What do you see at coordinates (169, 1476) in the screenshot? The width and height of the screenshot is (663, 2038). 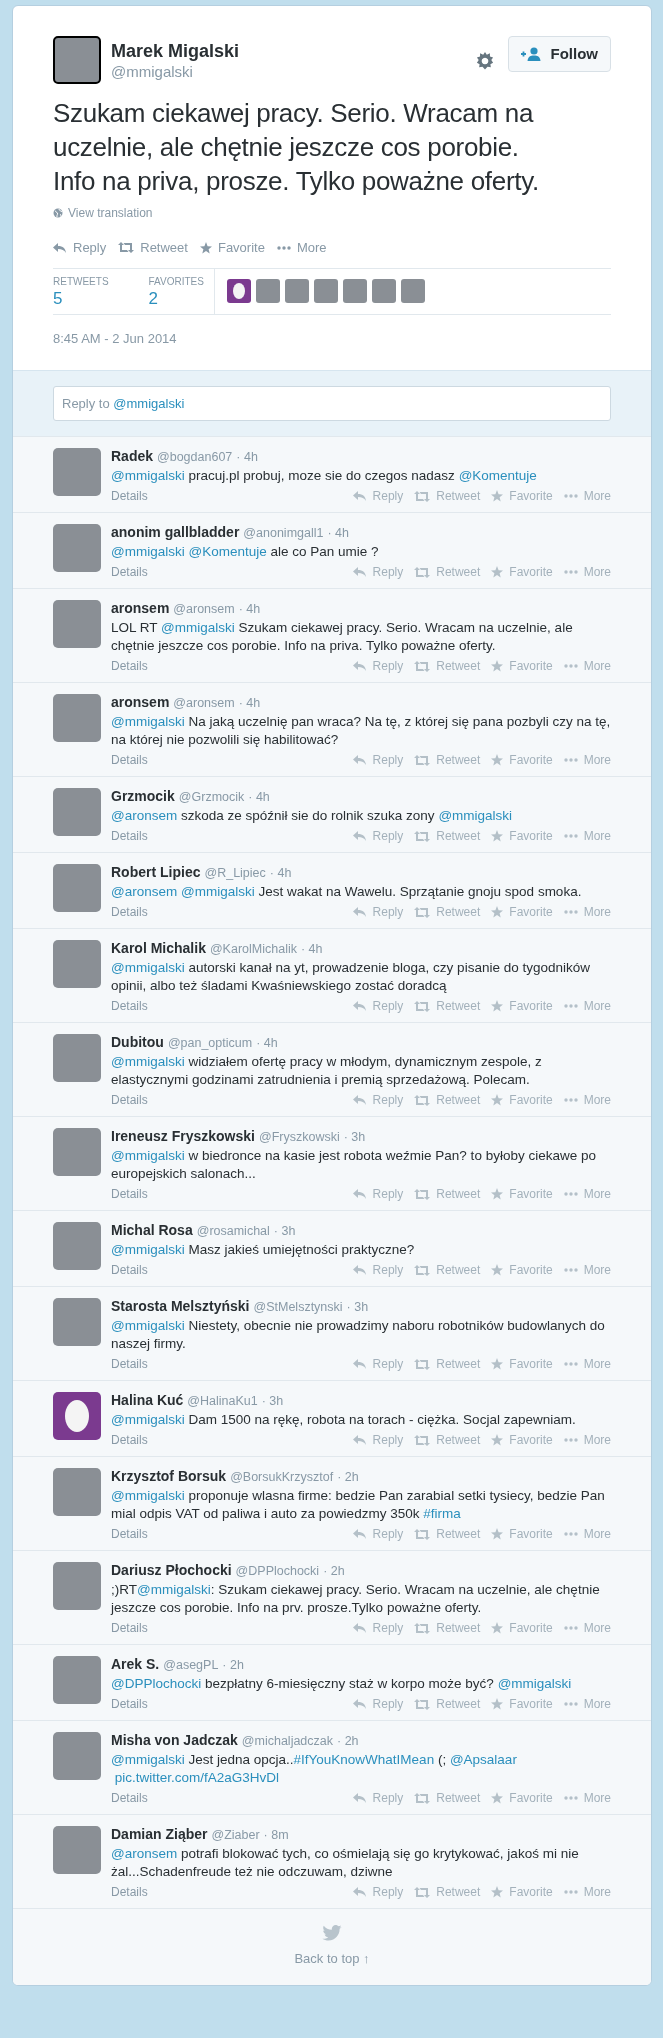 I see `user-name: Krzysztof Borsuk` at bounding box center [169, 1476].